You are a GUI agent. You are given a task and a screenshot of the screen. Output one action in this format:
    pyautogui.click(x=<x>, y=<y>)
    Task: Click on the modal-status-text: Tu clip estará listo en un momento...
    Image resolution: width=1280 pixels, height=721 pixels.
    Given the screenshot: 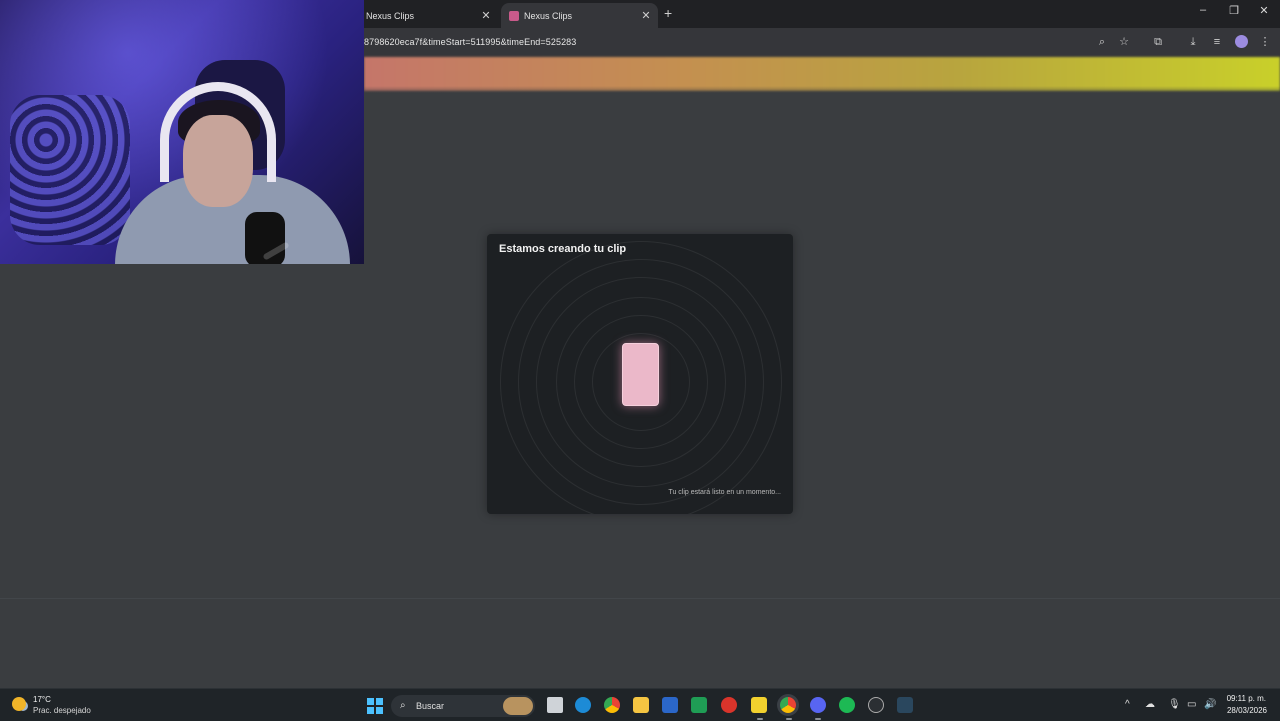 What is the action you would take?
    pyautogui.click(x=724, y=492)
    